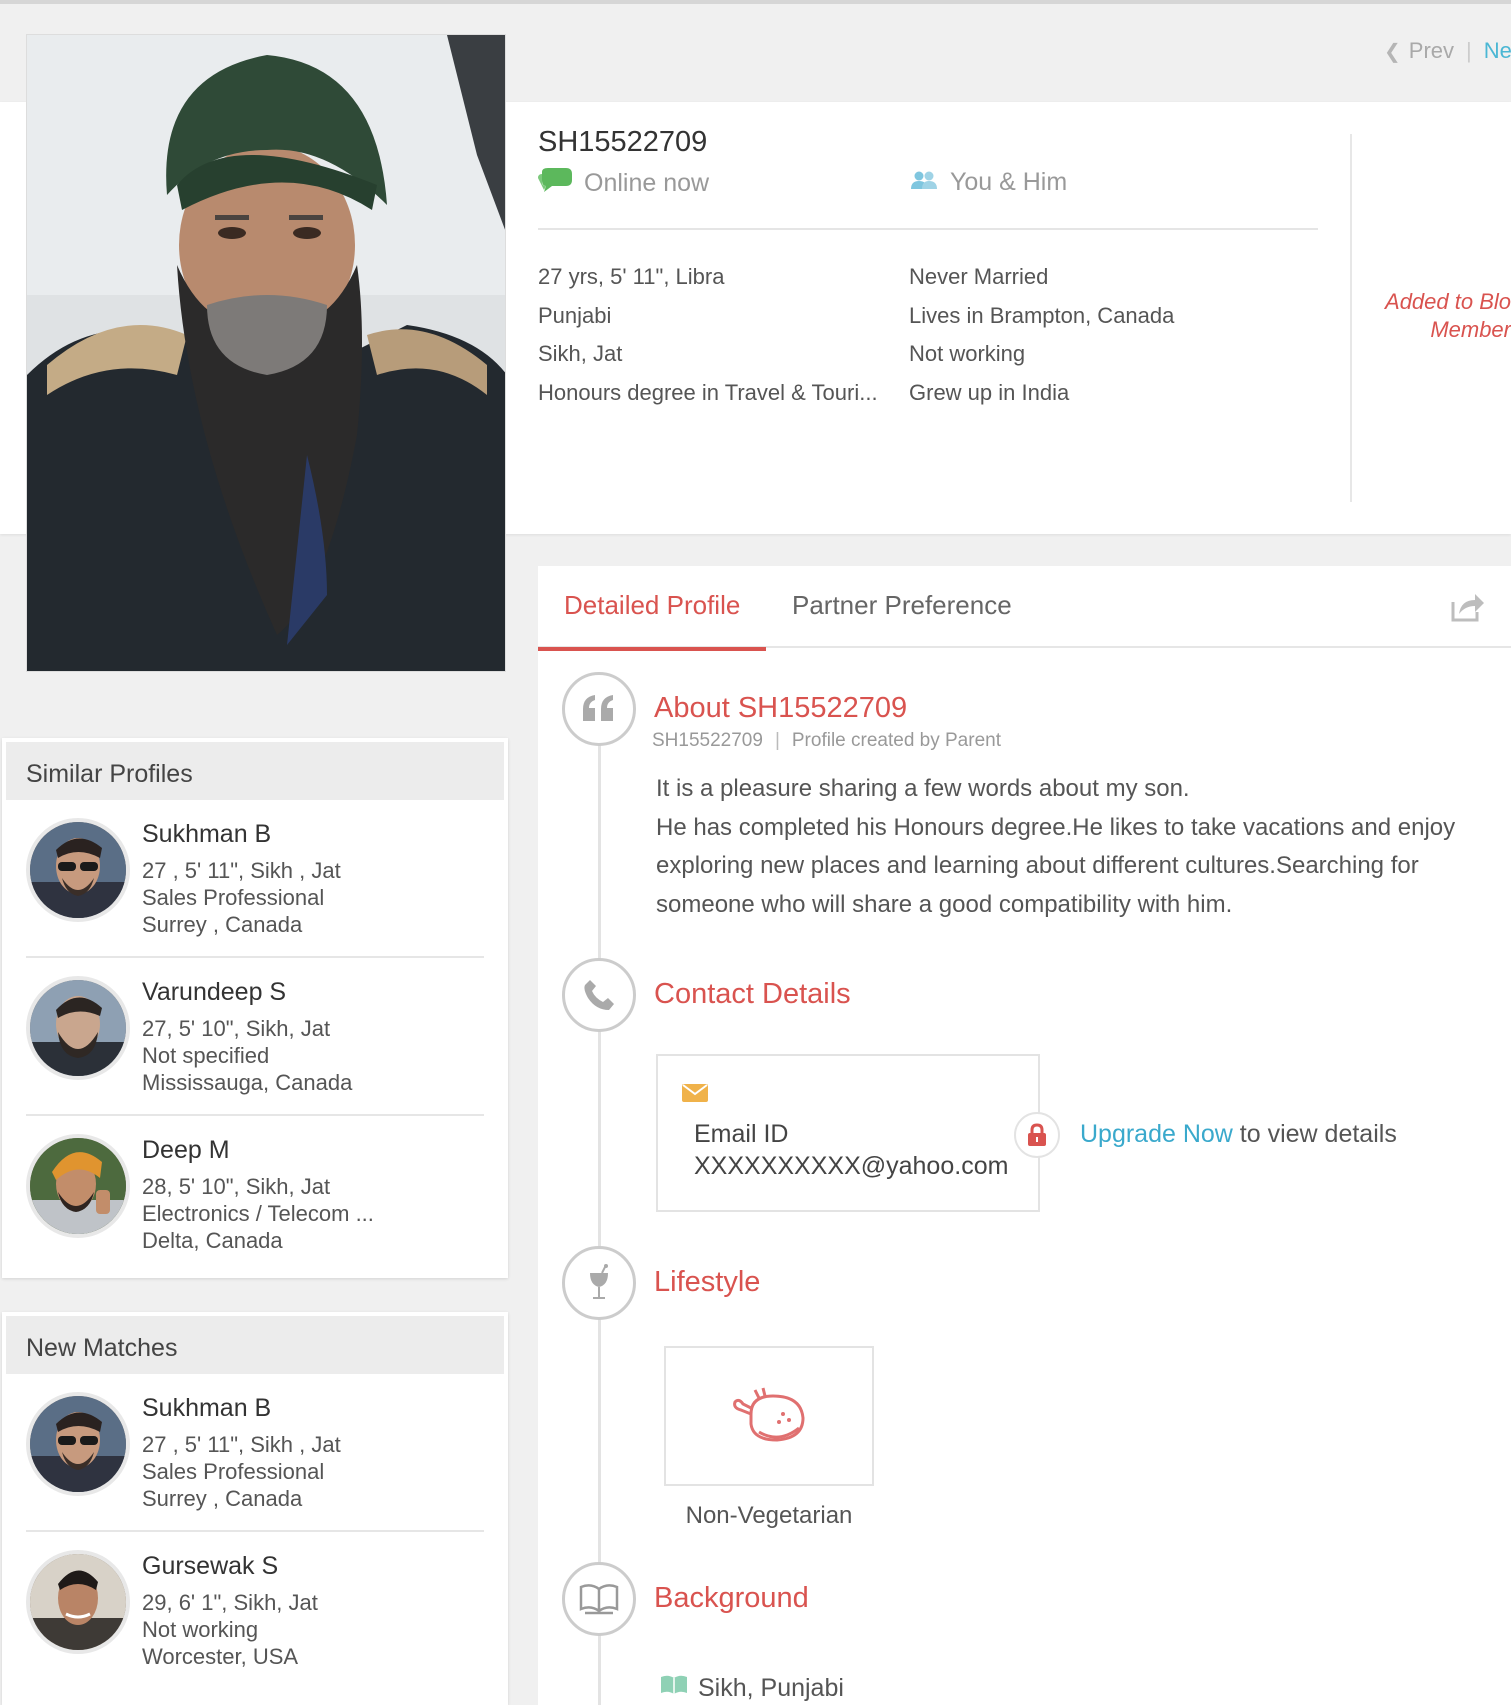 Image resolution: width=1511 pixels, height=1705 pixels. I want to click on profile-location: Mississauga, Canada, so click(247, 1082).